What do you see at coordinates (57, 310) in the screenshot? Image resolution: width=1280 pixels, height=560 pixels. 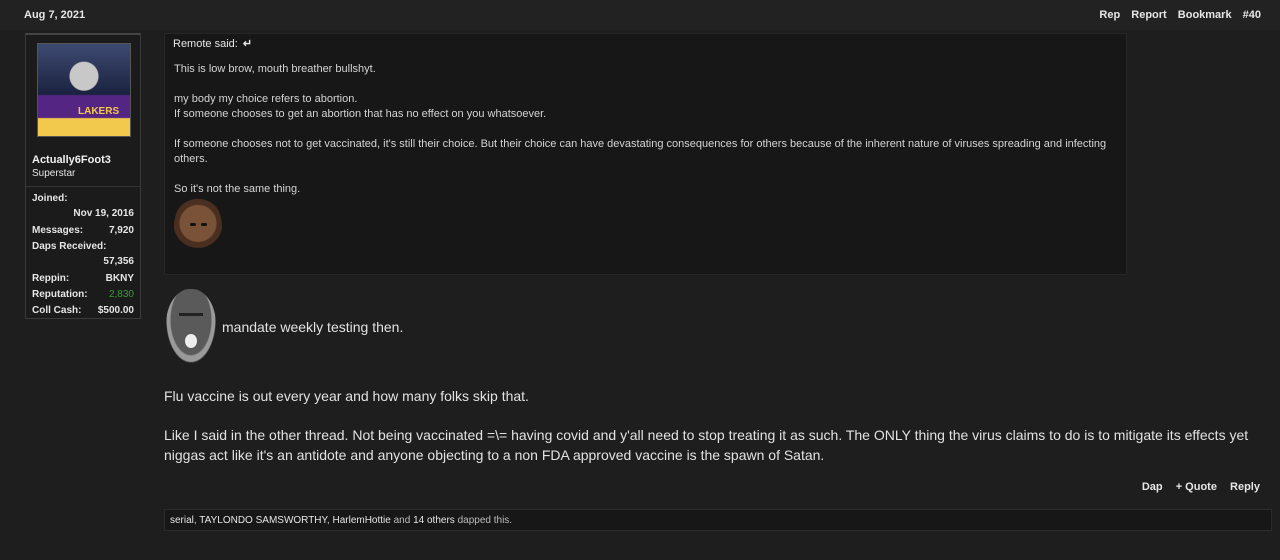 I see `collcash-label: Coll Cash:` at bounding box center [57, 310].